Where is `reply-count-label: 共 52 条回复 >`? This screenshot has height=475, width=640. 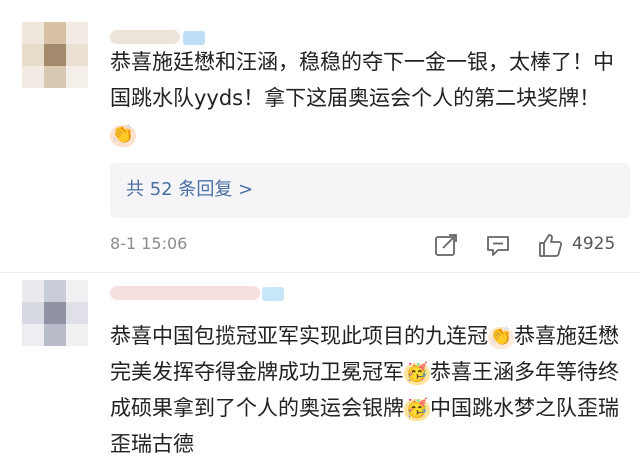
reply-count-label: 共 52 条回复 > is located at coordinates (190, 189).